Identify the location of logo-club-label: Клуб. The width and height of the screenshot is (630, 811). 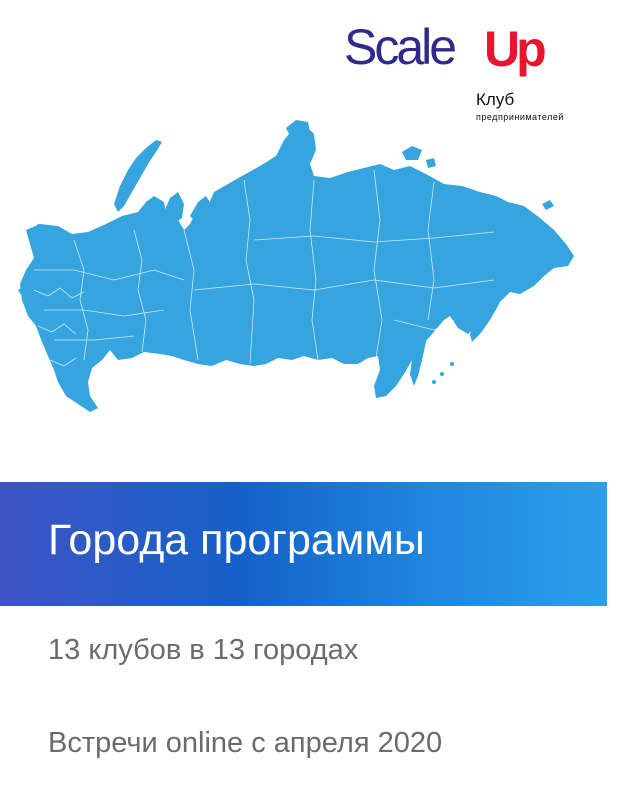
(495, 99).